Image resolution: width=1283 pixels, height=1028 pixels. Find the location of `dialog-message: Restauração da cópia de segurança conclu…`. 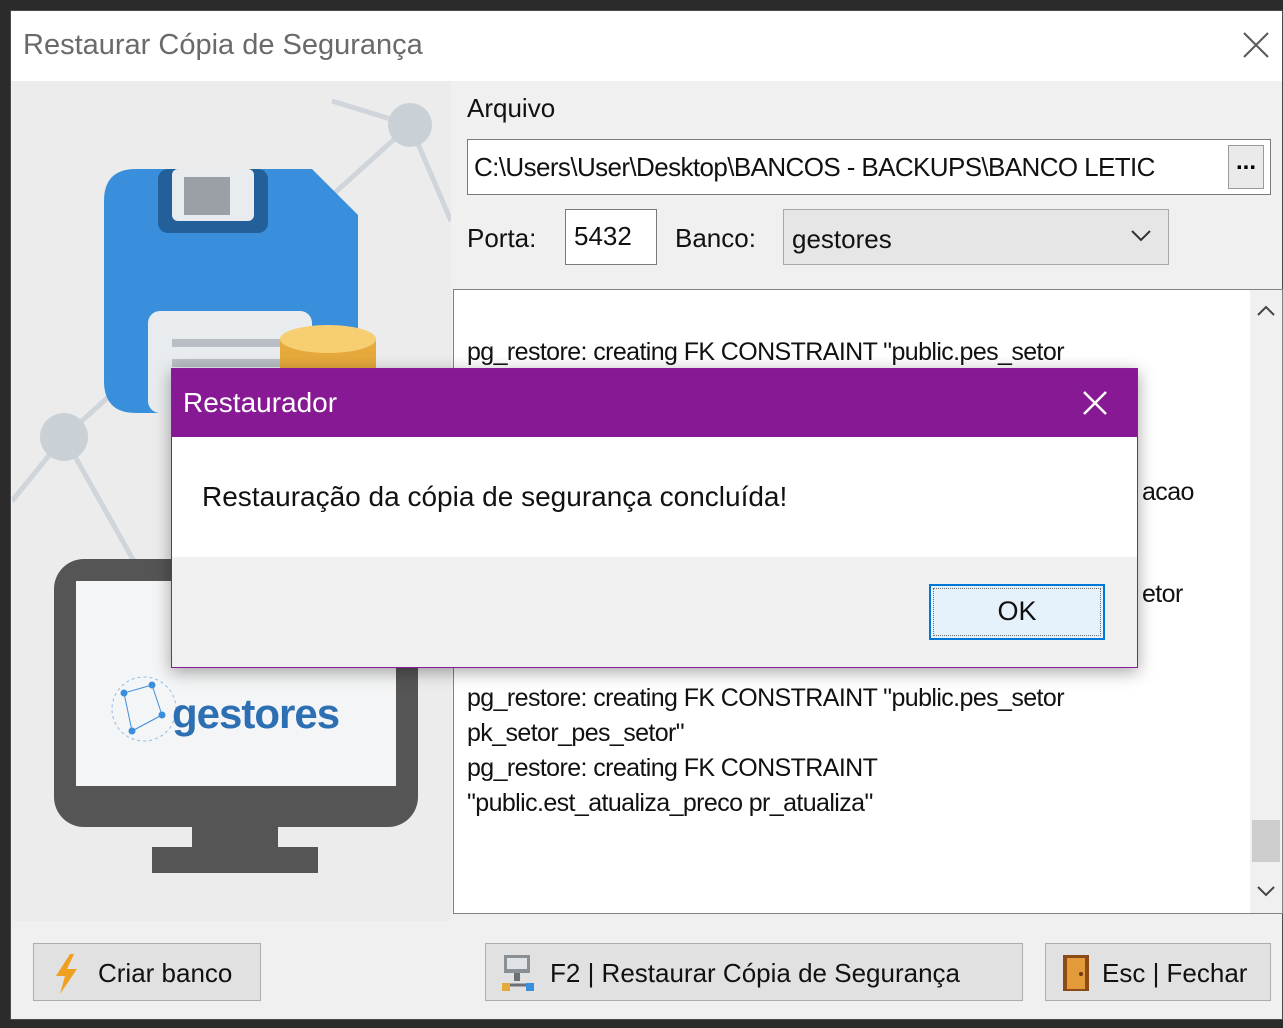

dialog-message: Restauração da cópia de segurança conclu… is located at coordinates (495, 496).